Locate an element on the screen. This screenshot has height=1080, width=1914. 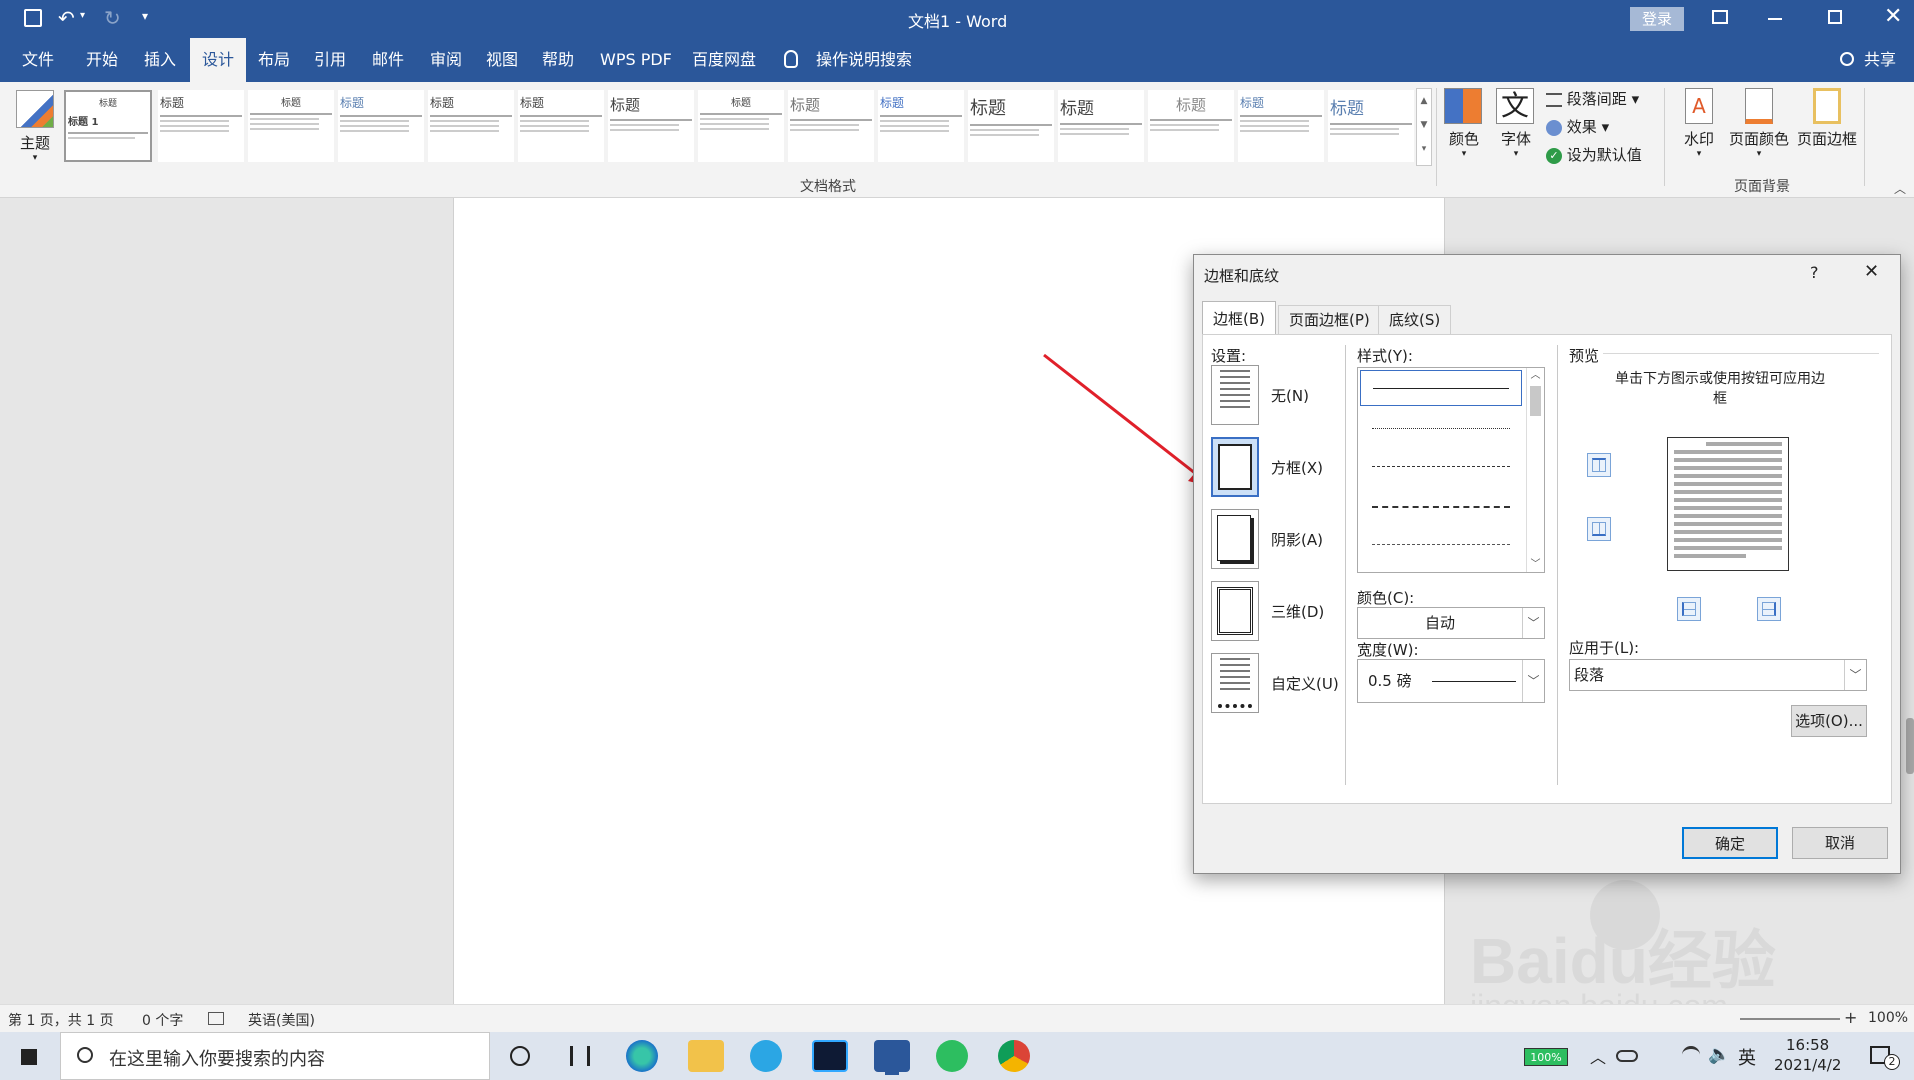
taskbar-search-box: 在这里输入你要搜索的内容 is located at coordinates (275, 1056).